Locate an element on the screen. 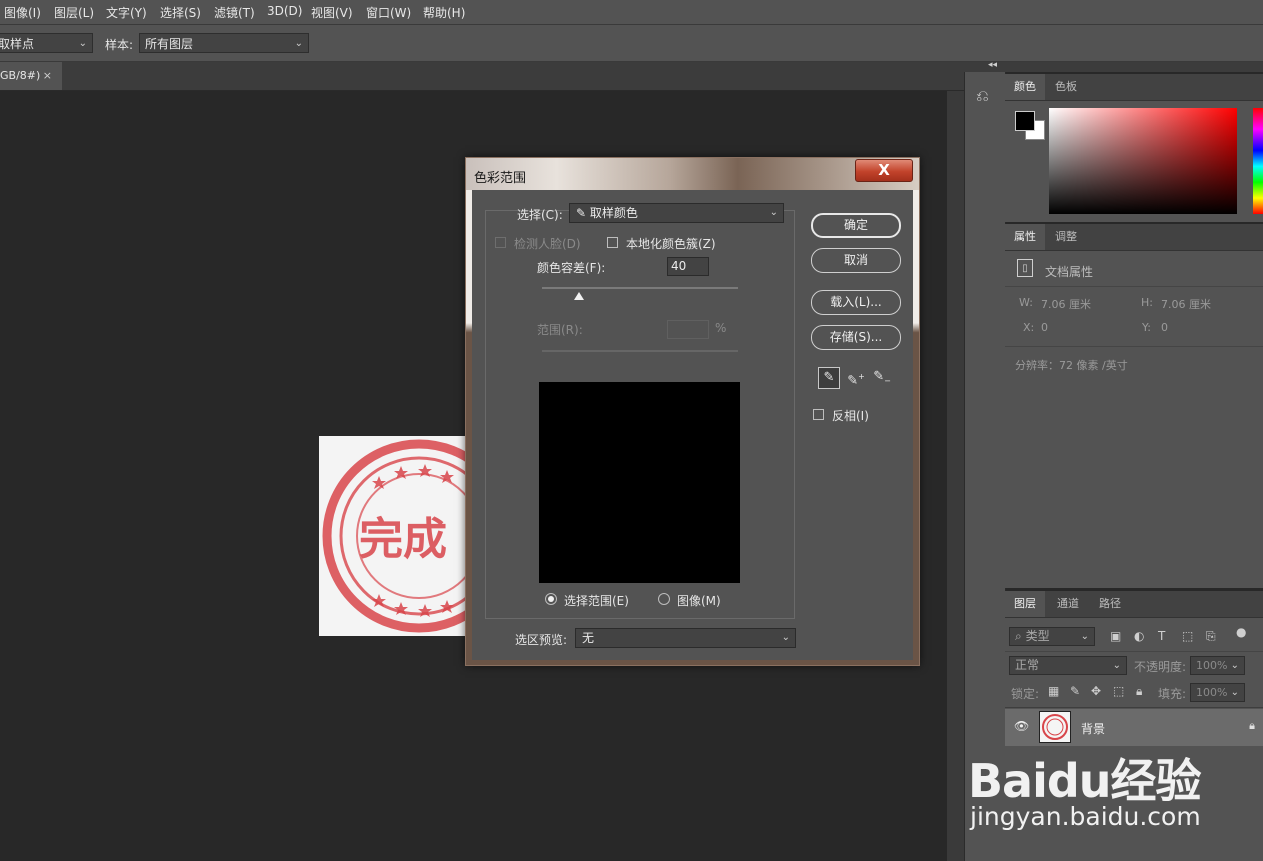 This screenshot has width=1263, height=861. layer-filter-value: 类型 is located at coordinates (1037, 636).